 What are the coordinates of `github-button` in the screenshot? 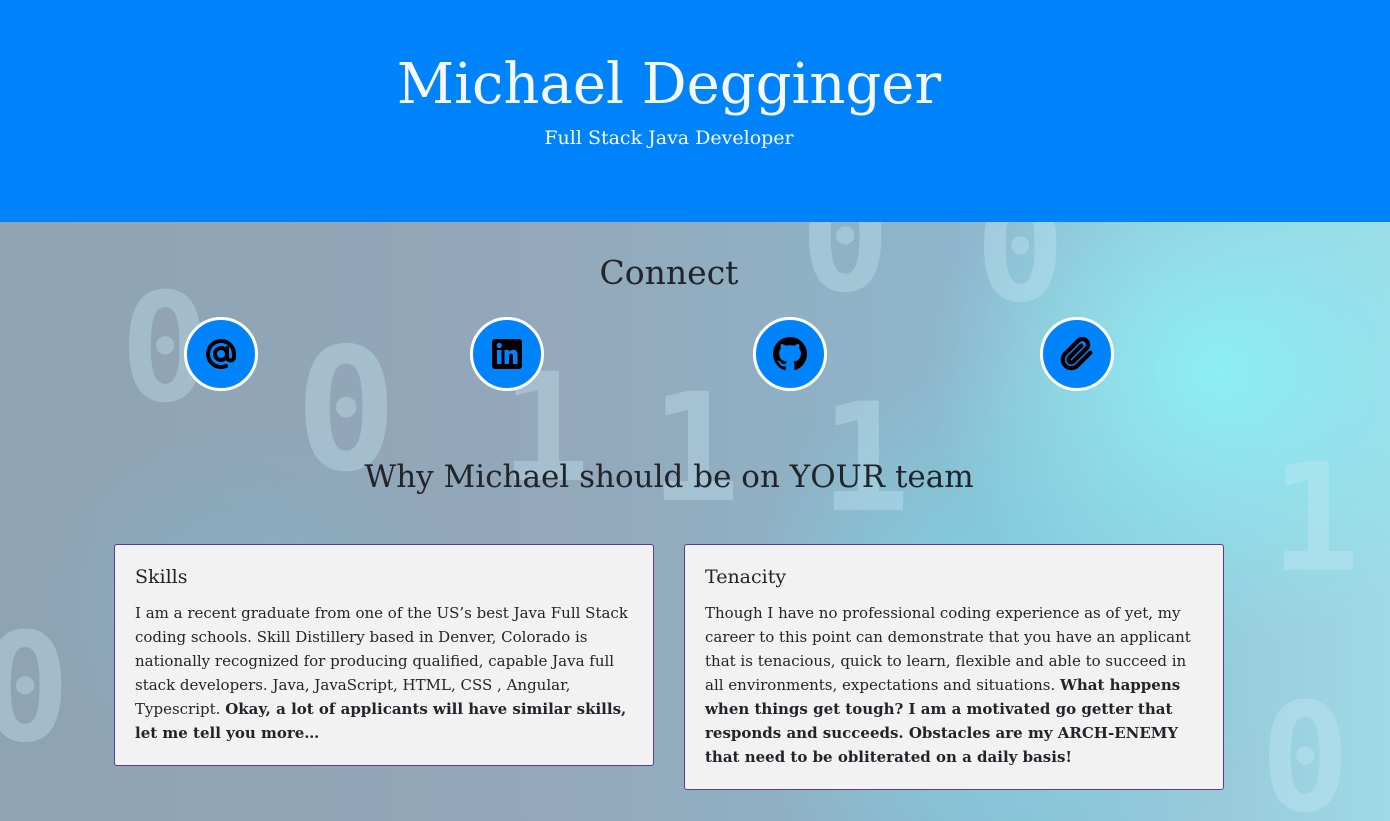 It's located at (790, 354).